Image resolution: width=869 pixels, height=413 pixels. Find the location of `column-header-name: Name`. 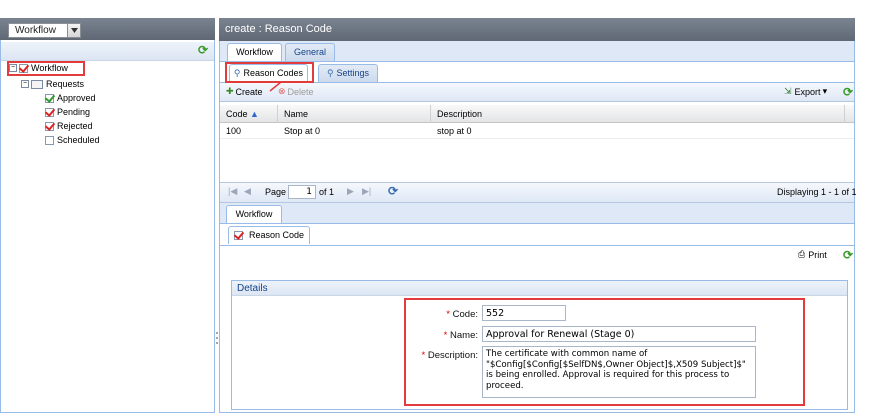

column-header-name: Name is located at coordinates (354, 114).